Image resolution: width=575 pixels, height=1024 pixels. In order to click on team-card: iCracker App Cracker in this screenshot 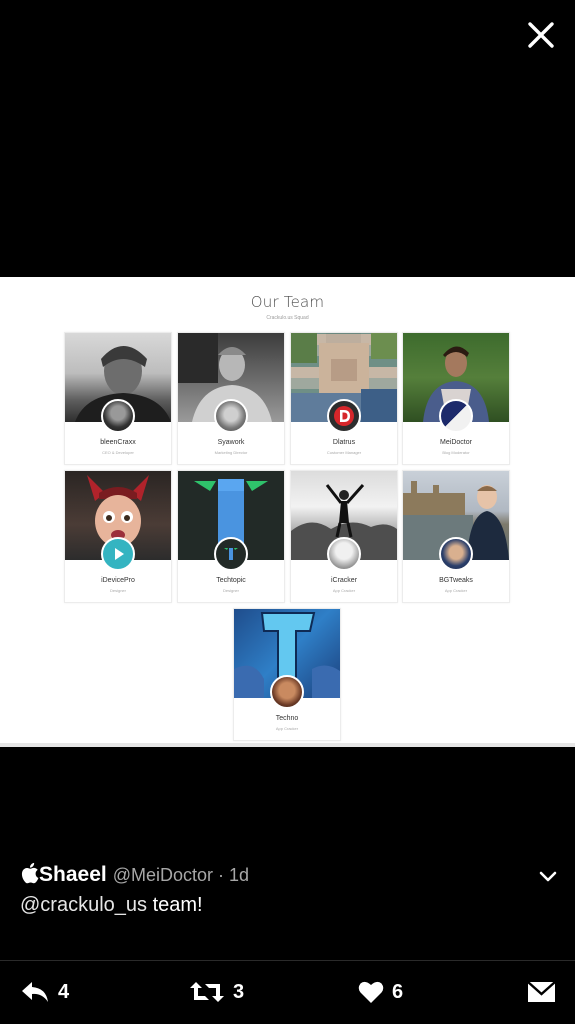, I will do `click(344, 536)`.